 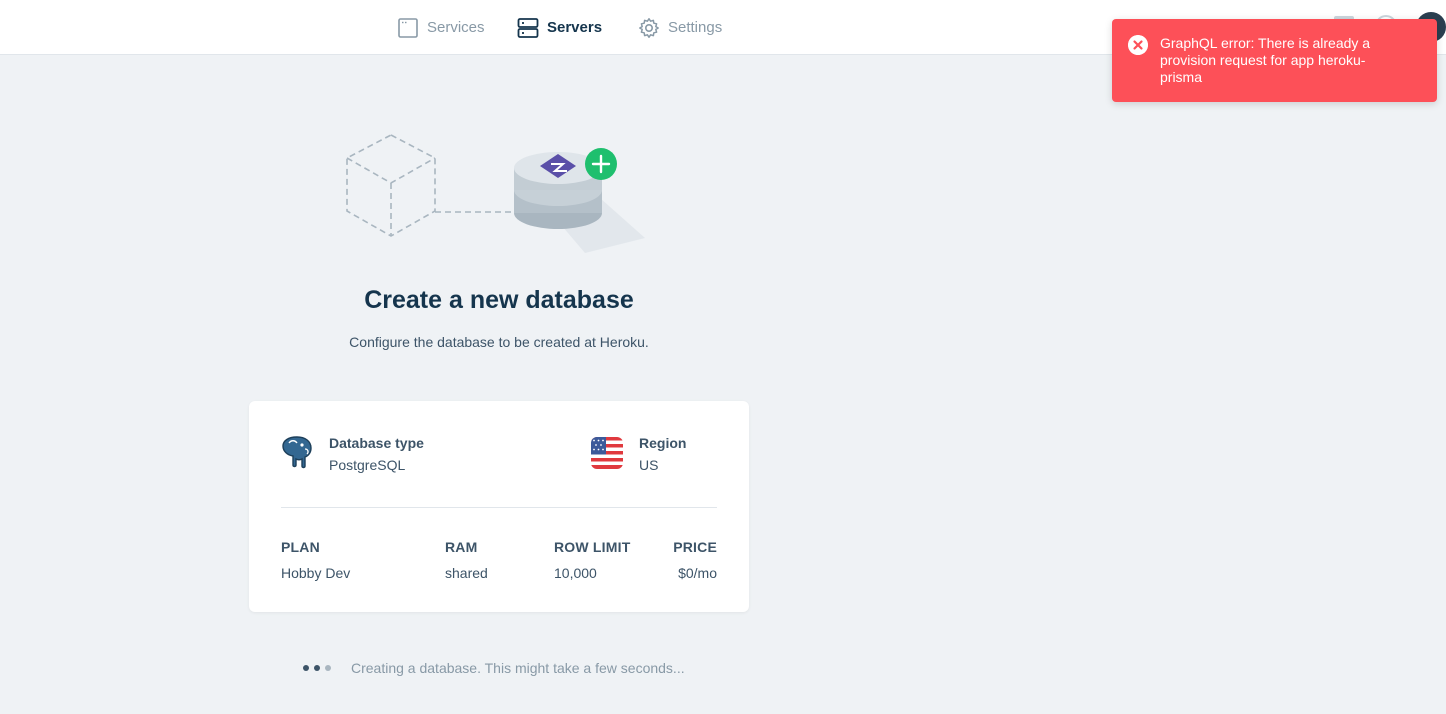 I want to click on database-type-section: Database type PostgreSQL, so click(x=352, y=454).